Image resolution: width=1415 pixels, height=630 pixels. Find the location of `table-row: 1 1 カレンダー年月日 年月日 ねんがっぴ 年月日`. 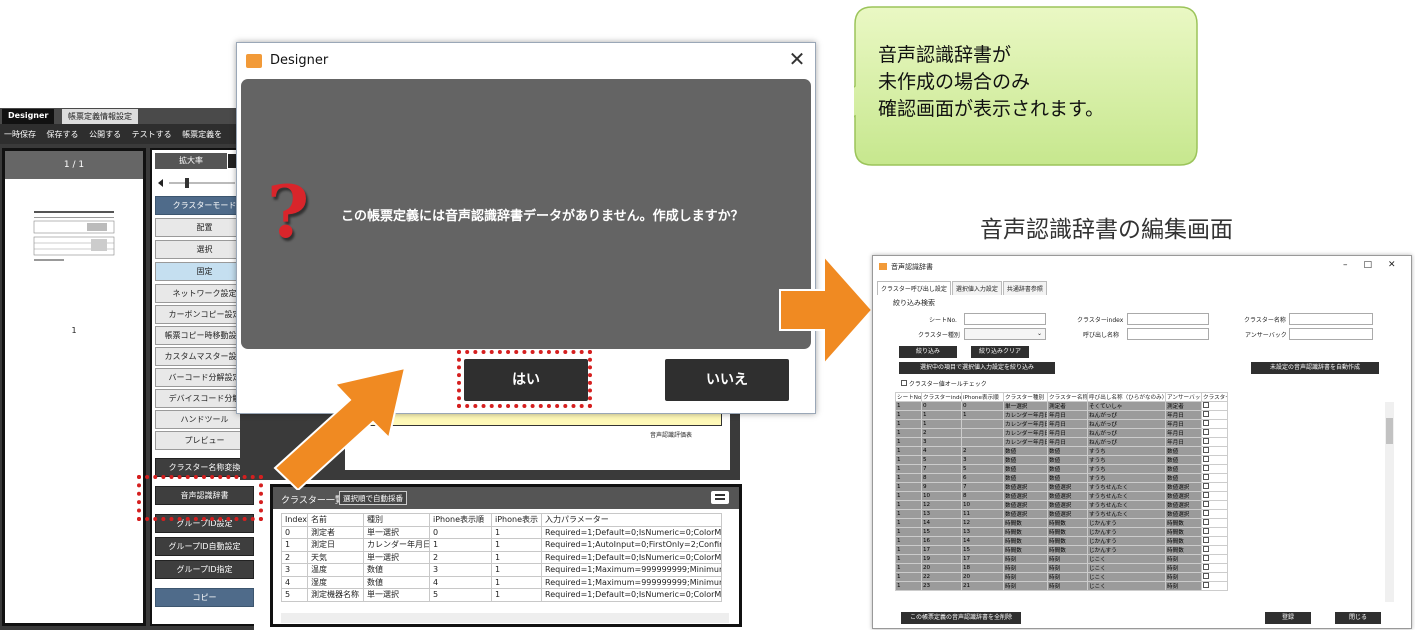

table-row: 1 1 カレンダー年月日 年月日 ねんがっぴ 年月日 is located at coordinates (1061, 424).